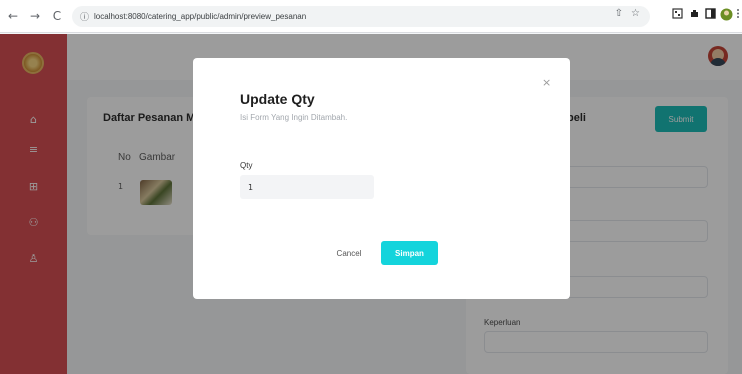  Describe the element at coordinates (619, 13) in the screenshot. I see `share-icon: ⇧` at that location.